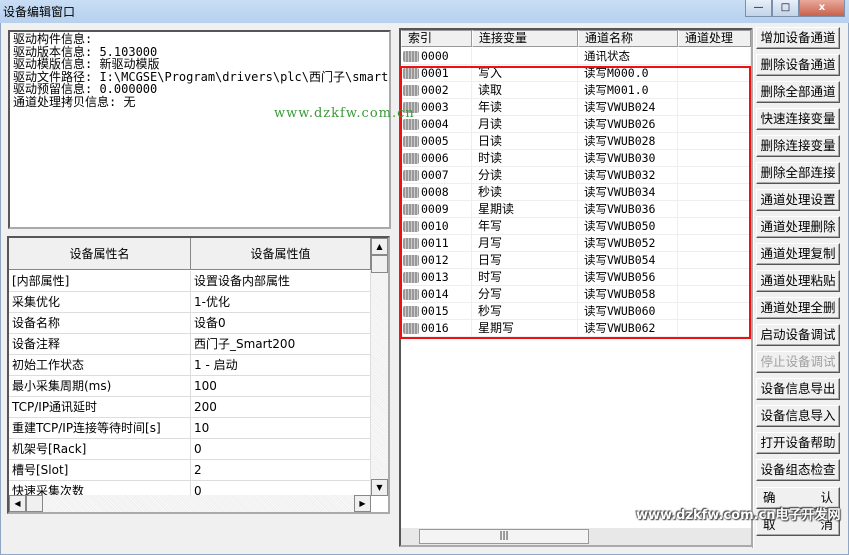 Image resolution: width=849 pixels, height=555 pixels. I want to click on channel-name: 读写M000.0, so click(628, 73).